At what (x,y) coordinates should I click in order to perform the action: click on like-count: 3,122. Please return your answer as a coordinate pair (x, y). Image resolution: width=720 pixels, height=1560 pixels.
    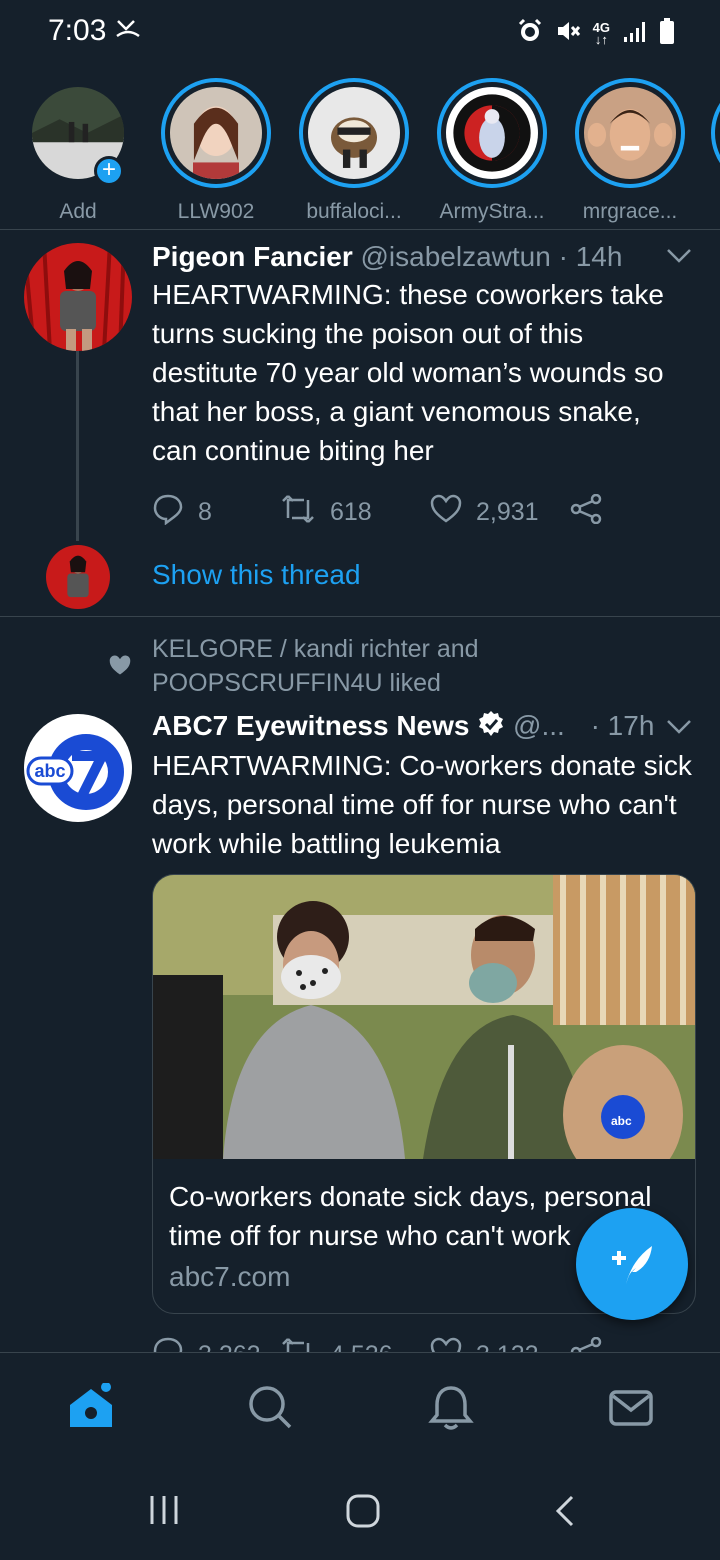
    Looking at the image, I should click on (507, 1346).